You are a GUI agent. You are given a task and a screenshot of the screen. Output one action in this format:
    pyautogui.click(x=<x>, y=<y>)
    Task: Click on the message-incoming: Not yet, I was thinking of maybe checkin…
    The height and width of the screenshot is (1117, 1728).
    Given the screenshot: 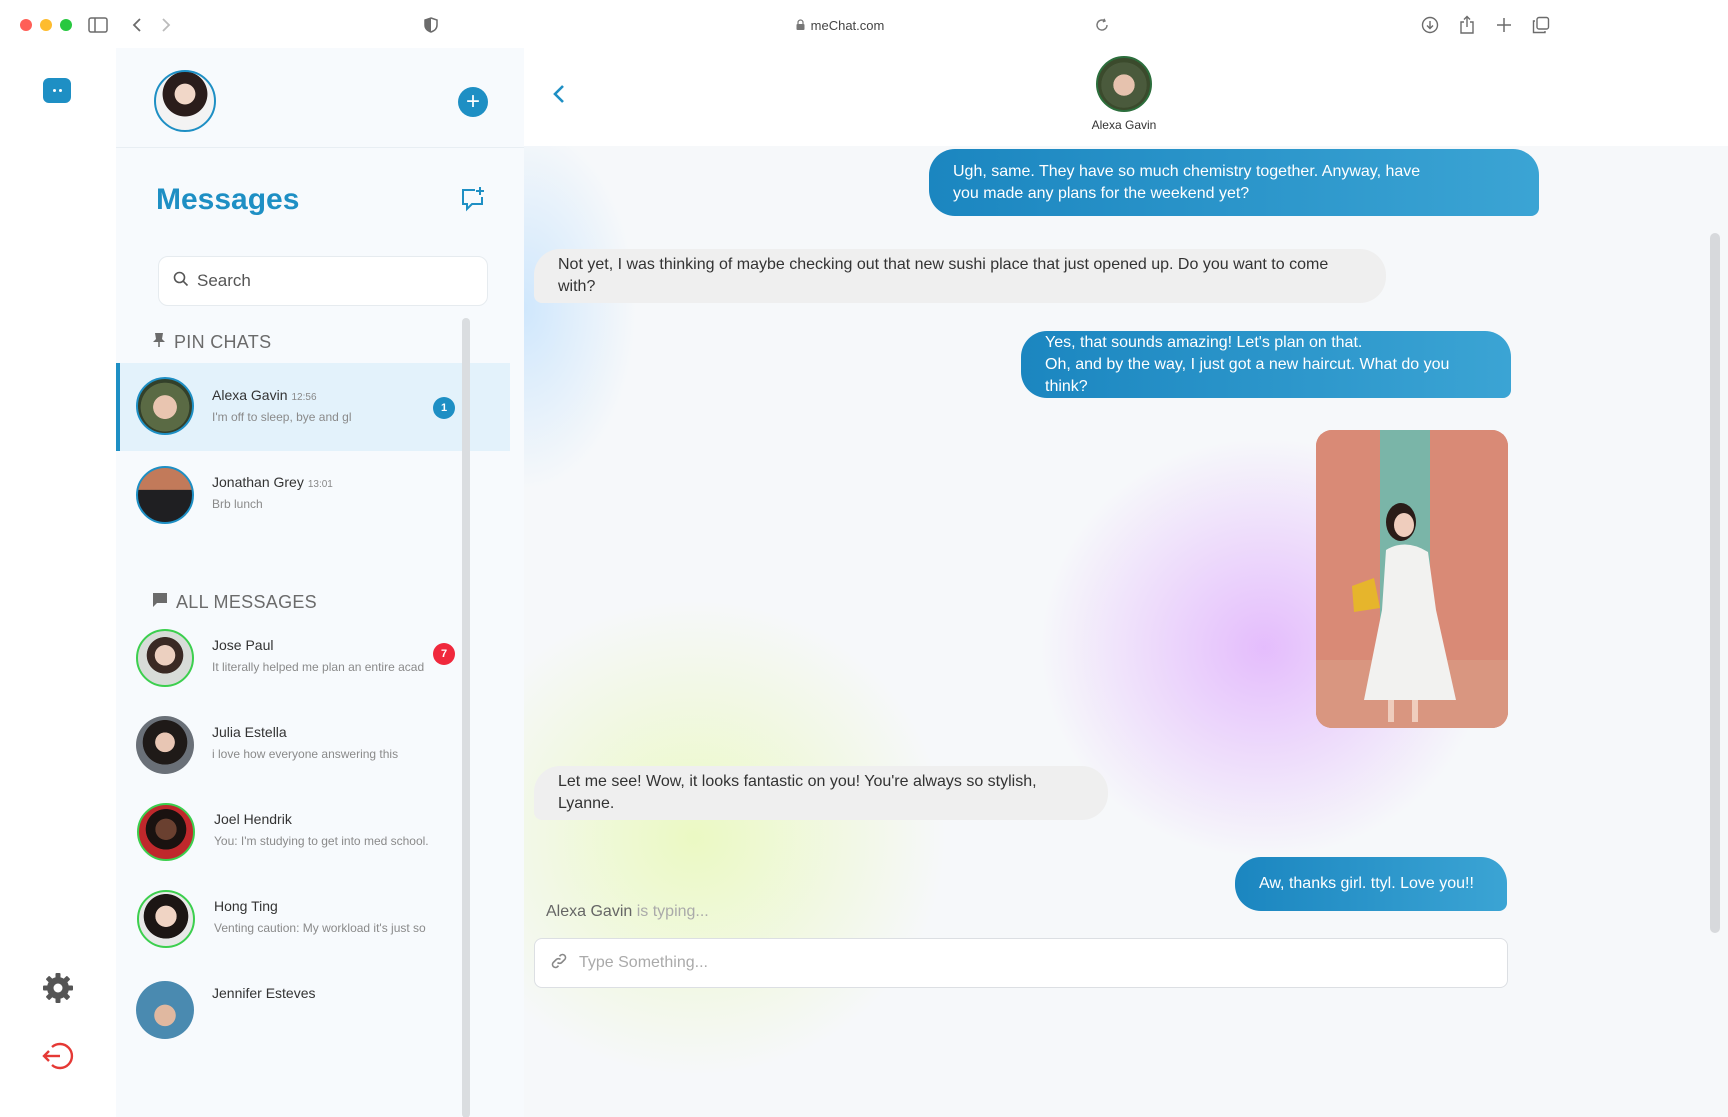 What is the action you would take?
    pyautogui.click(x=960, y=276)
    